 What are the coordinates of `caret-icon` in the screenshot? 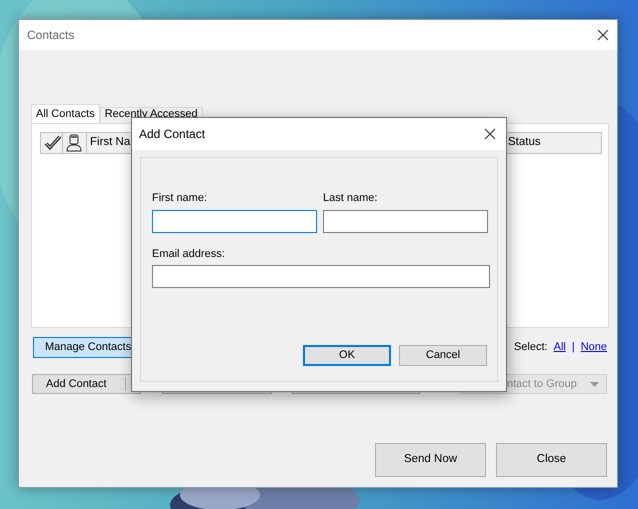 It's located at (594, 384).